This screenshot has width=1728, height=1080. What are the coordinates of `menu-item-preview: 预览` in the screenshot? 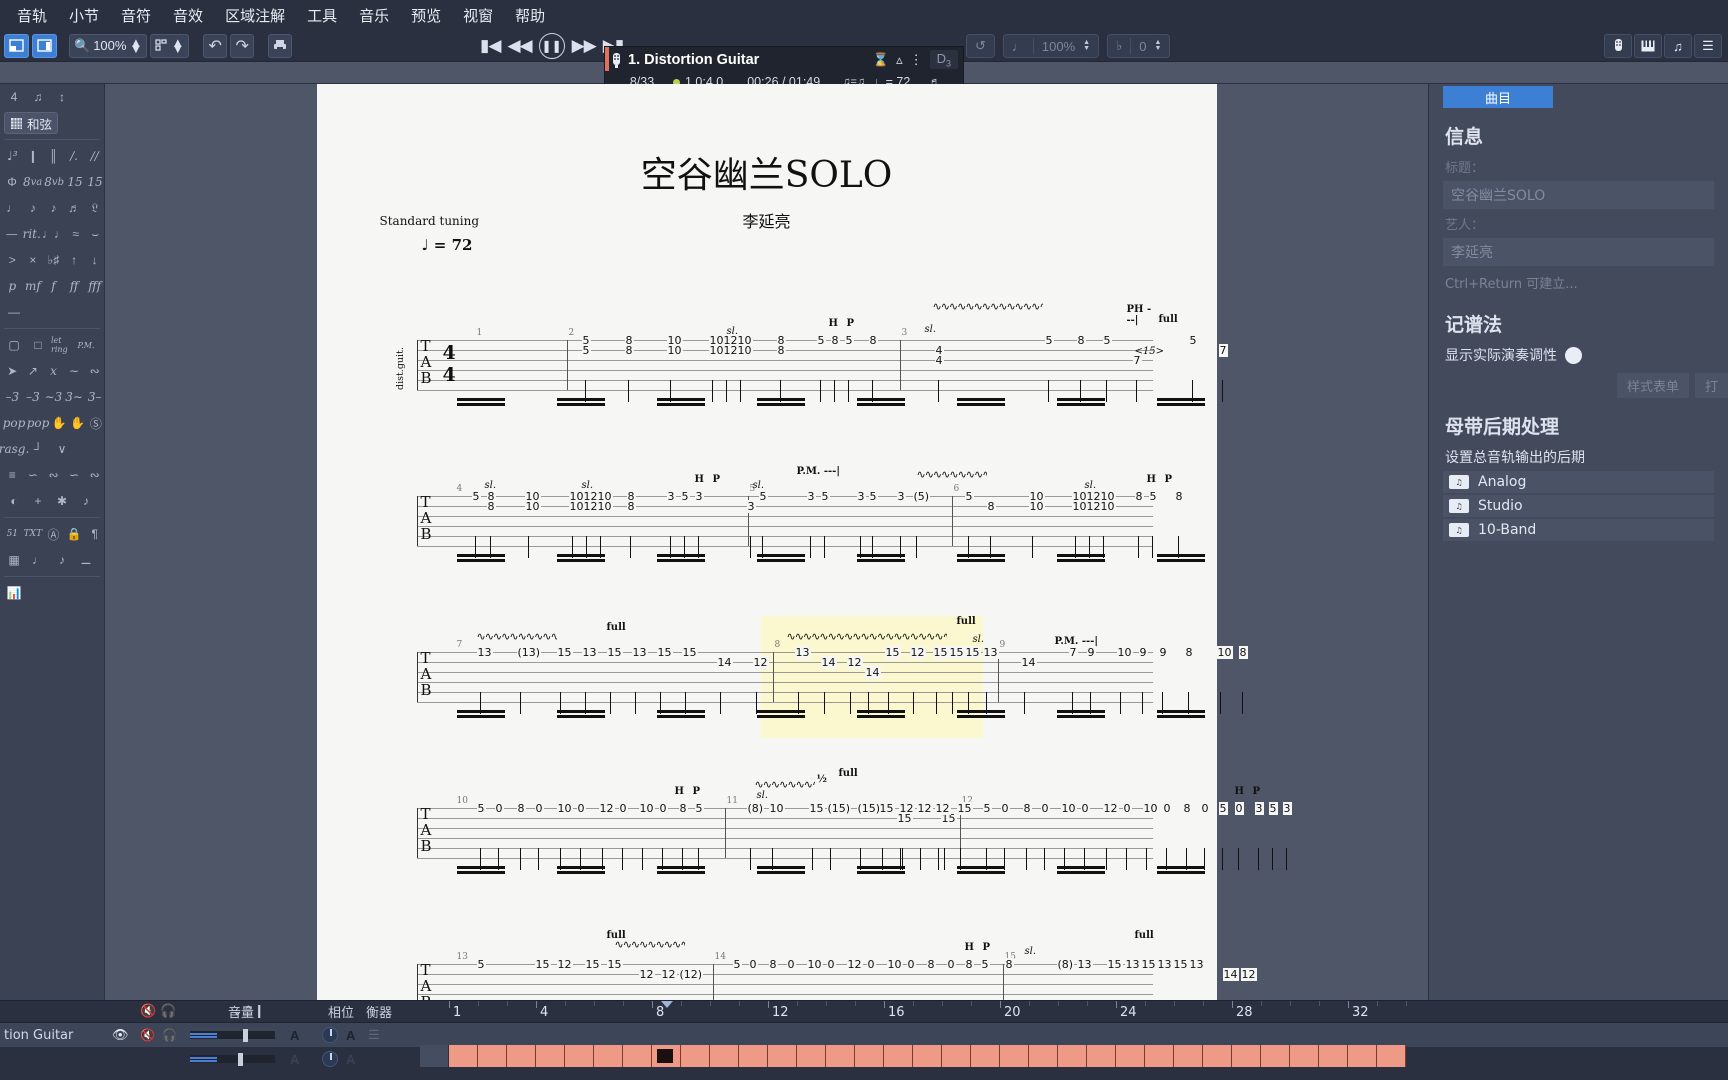 It's located at (426, 15).